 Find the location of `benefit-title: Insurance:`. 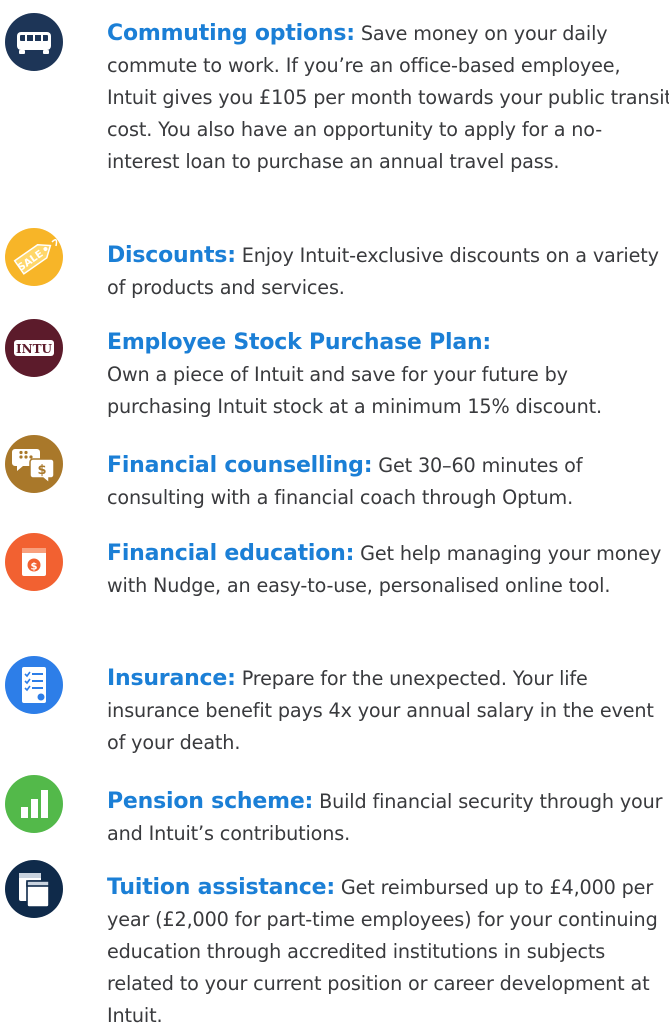

benefit-title: Insurance: is located at coordinates (171, 678).